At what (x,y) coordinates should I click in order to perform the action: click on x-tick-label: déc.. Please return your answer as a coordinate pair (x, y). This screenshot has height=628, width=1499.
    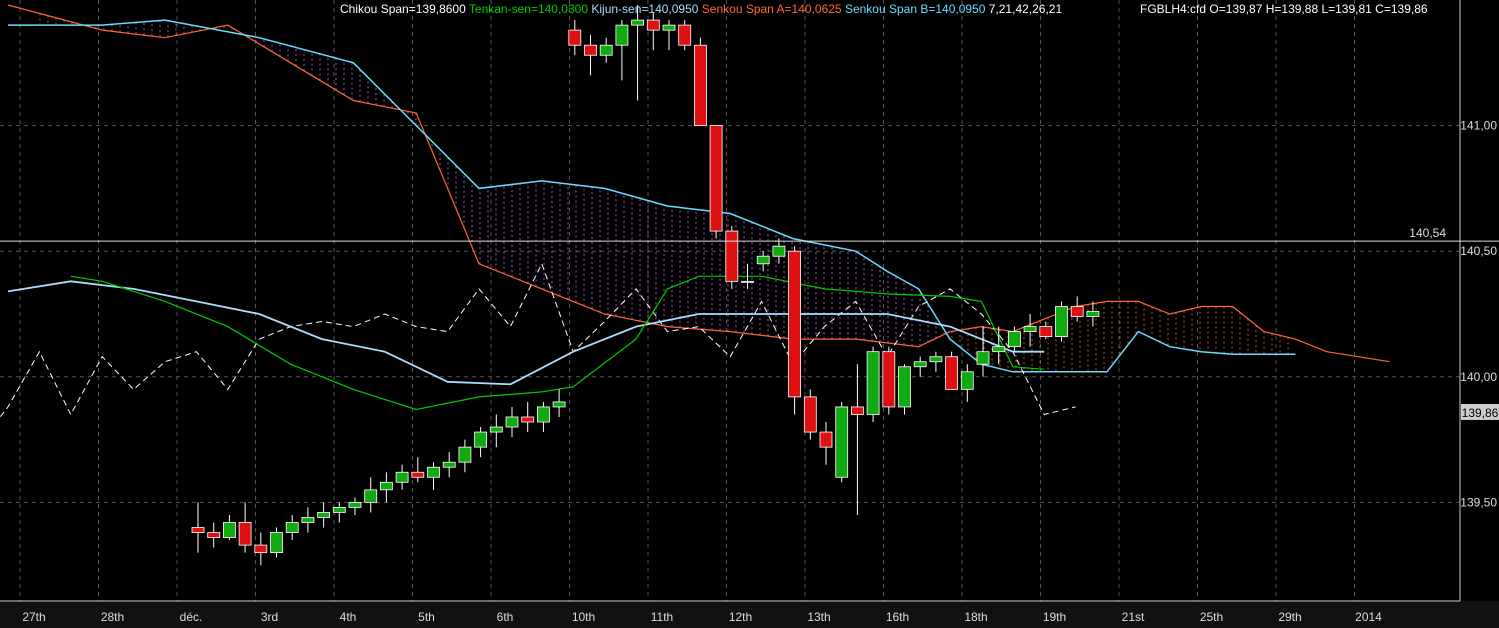
    Looking at the image, I should click on (191, 617).